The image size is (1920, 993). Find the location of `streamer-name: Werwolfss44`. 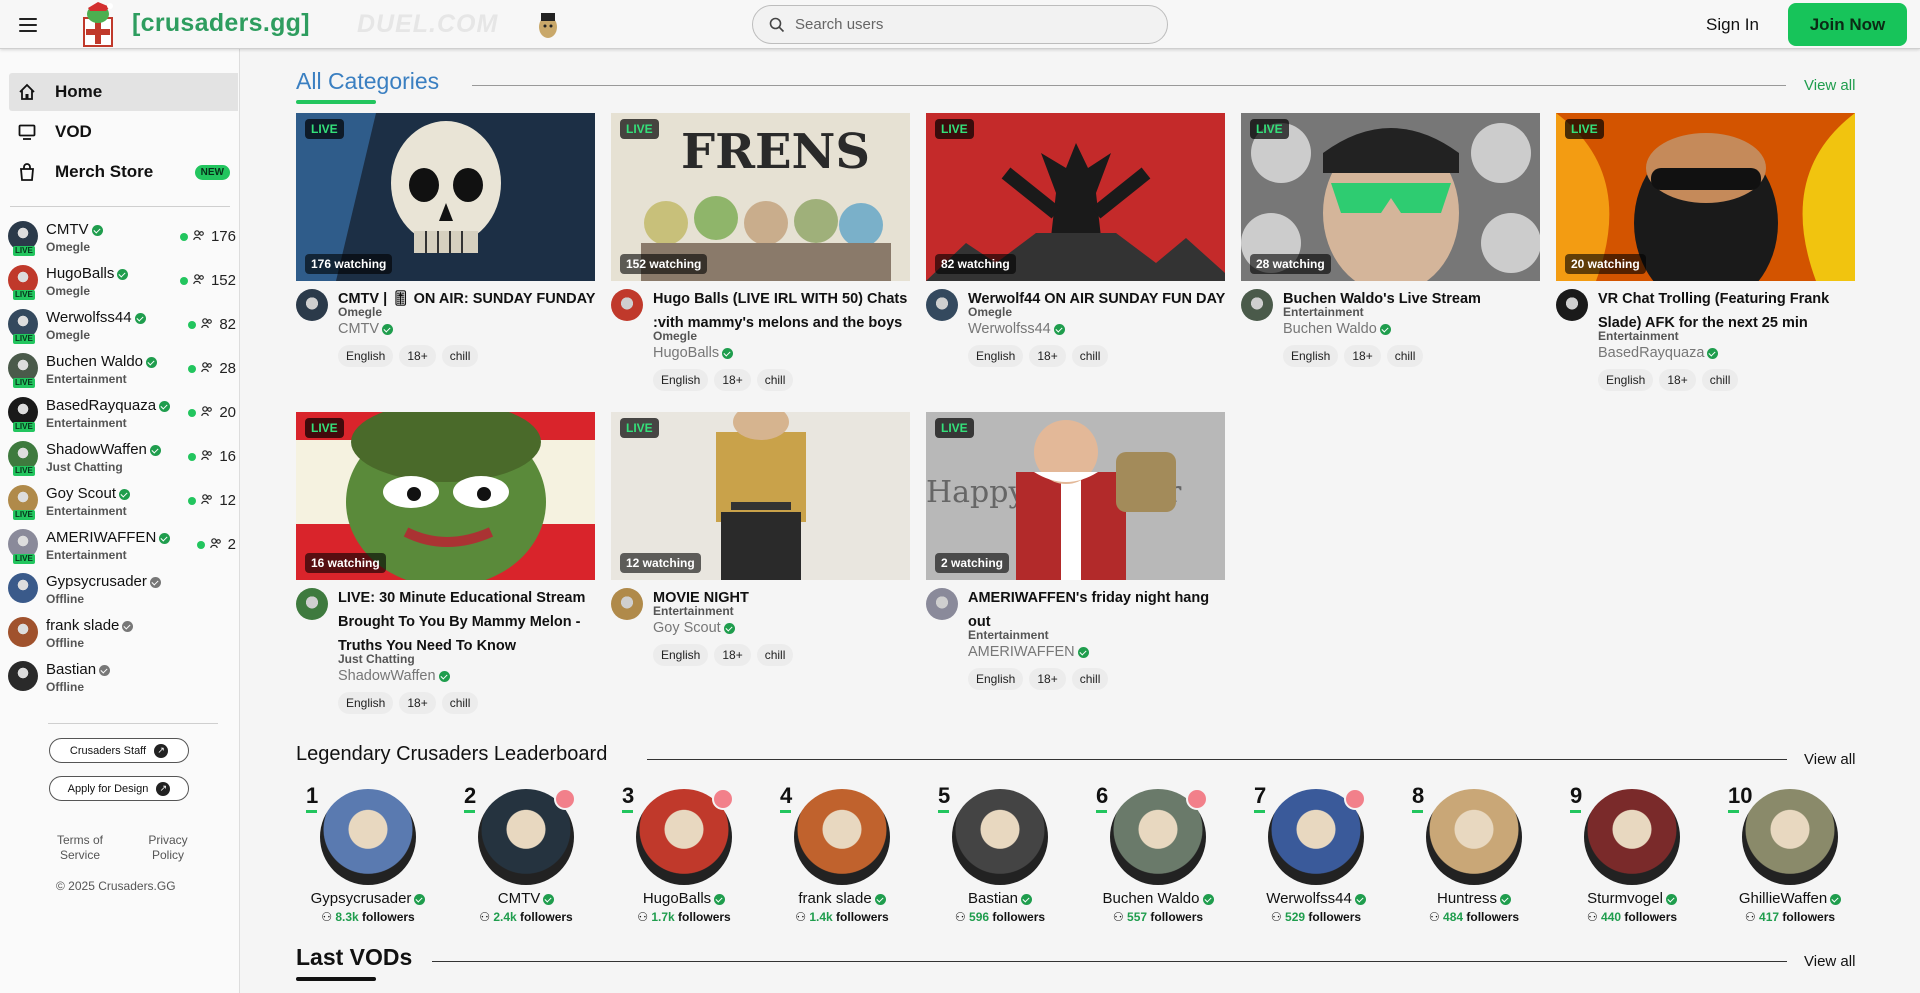

streamer-name: Werwolfss44 is located at coordinates (1016, 329).